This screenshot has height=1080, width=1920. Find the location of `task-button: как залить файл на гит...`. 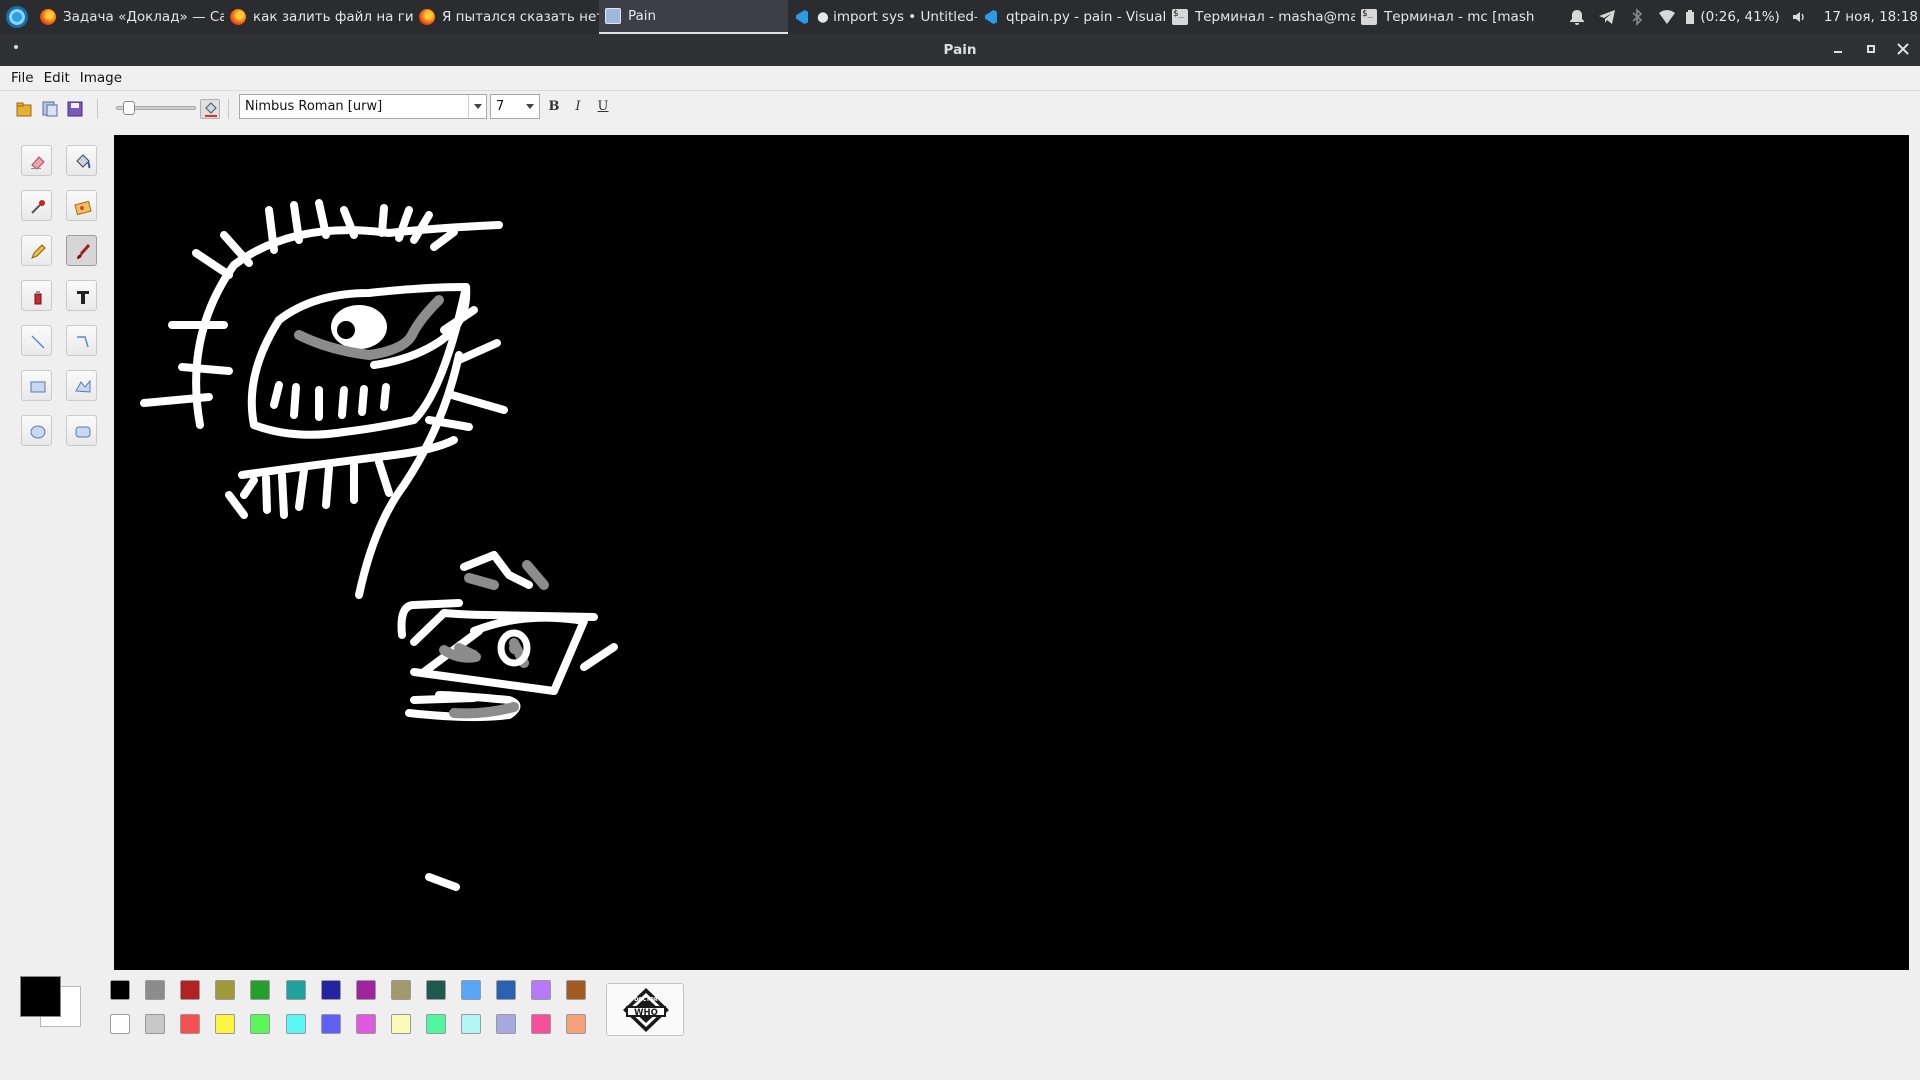

task-button: как залить файл на гит... is located at coordinates (318, 17).